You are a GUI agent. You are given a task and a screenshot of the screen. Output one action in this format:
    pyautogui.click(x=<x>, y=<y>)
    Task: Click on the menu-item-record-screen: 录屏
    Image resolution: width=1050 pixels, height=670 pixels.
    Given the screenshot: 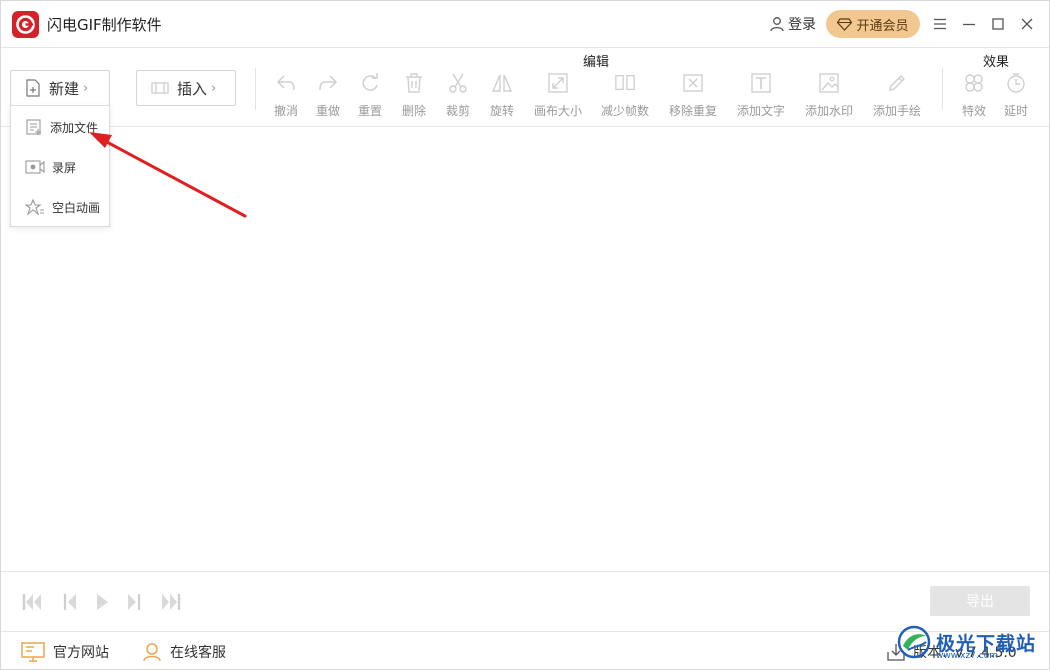 What is the action you would take?
    pyautogui.click(x=60, y=167)
    